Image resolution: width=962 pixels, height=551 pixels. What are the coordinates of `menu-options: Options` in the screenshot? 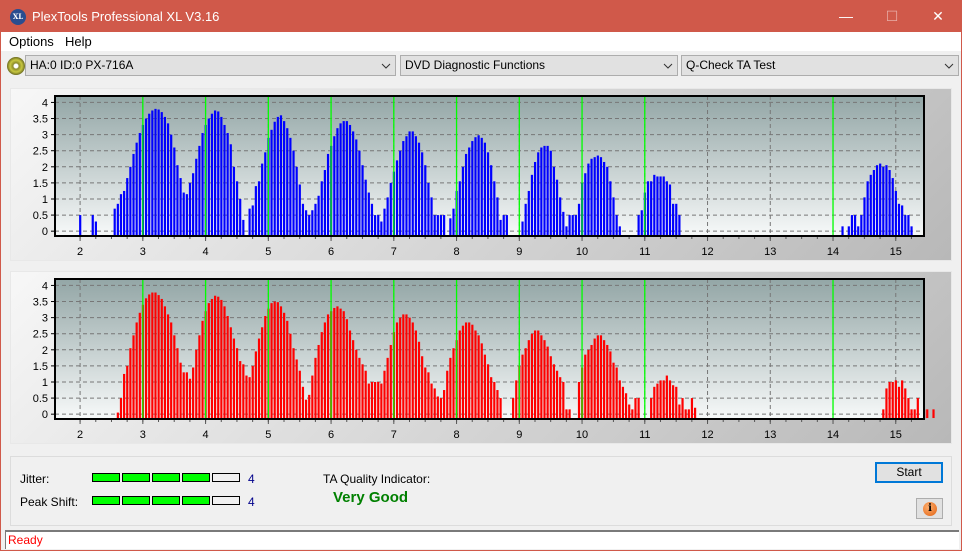 It's located at (31, 41).